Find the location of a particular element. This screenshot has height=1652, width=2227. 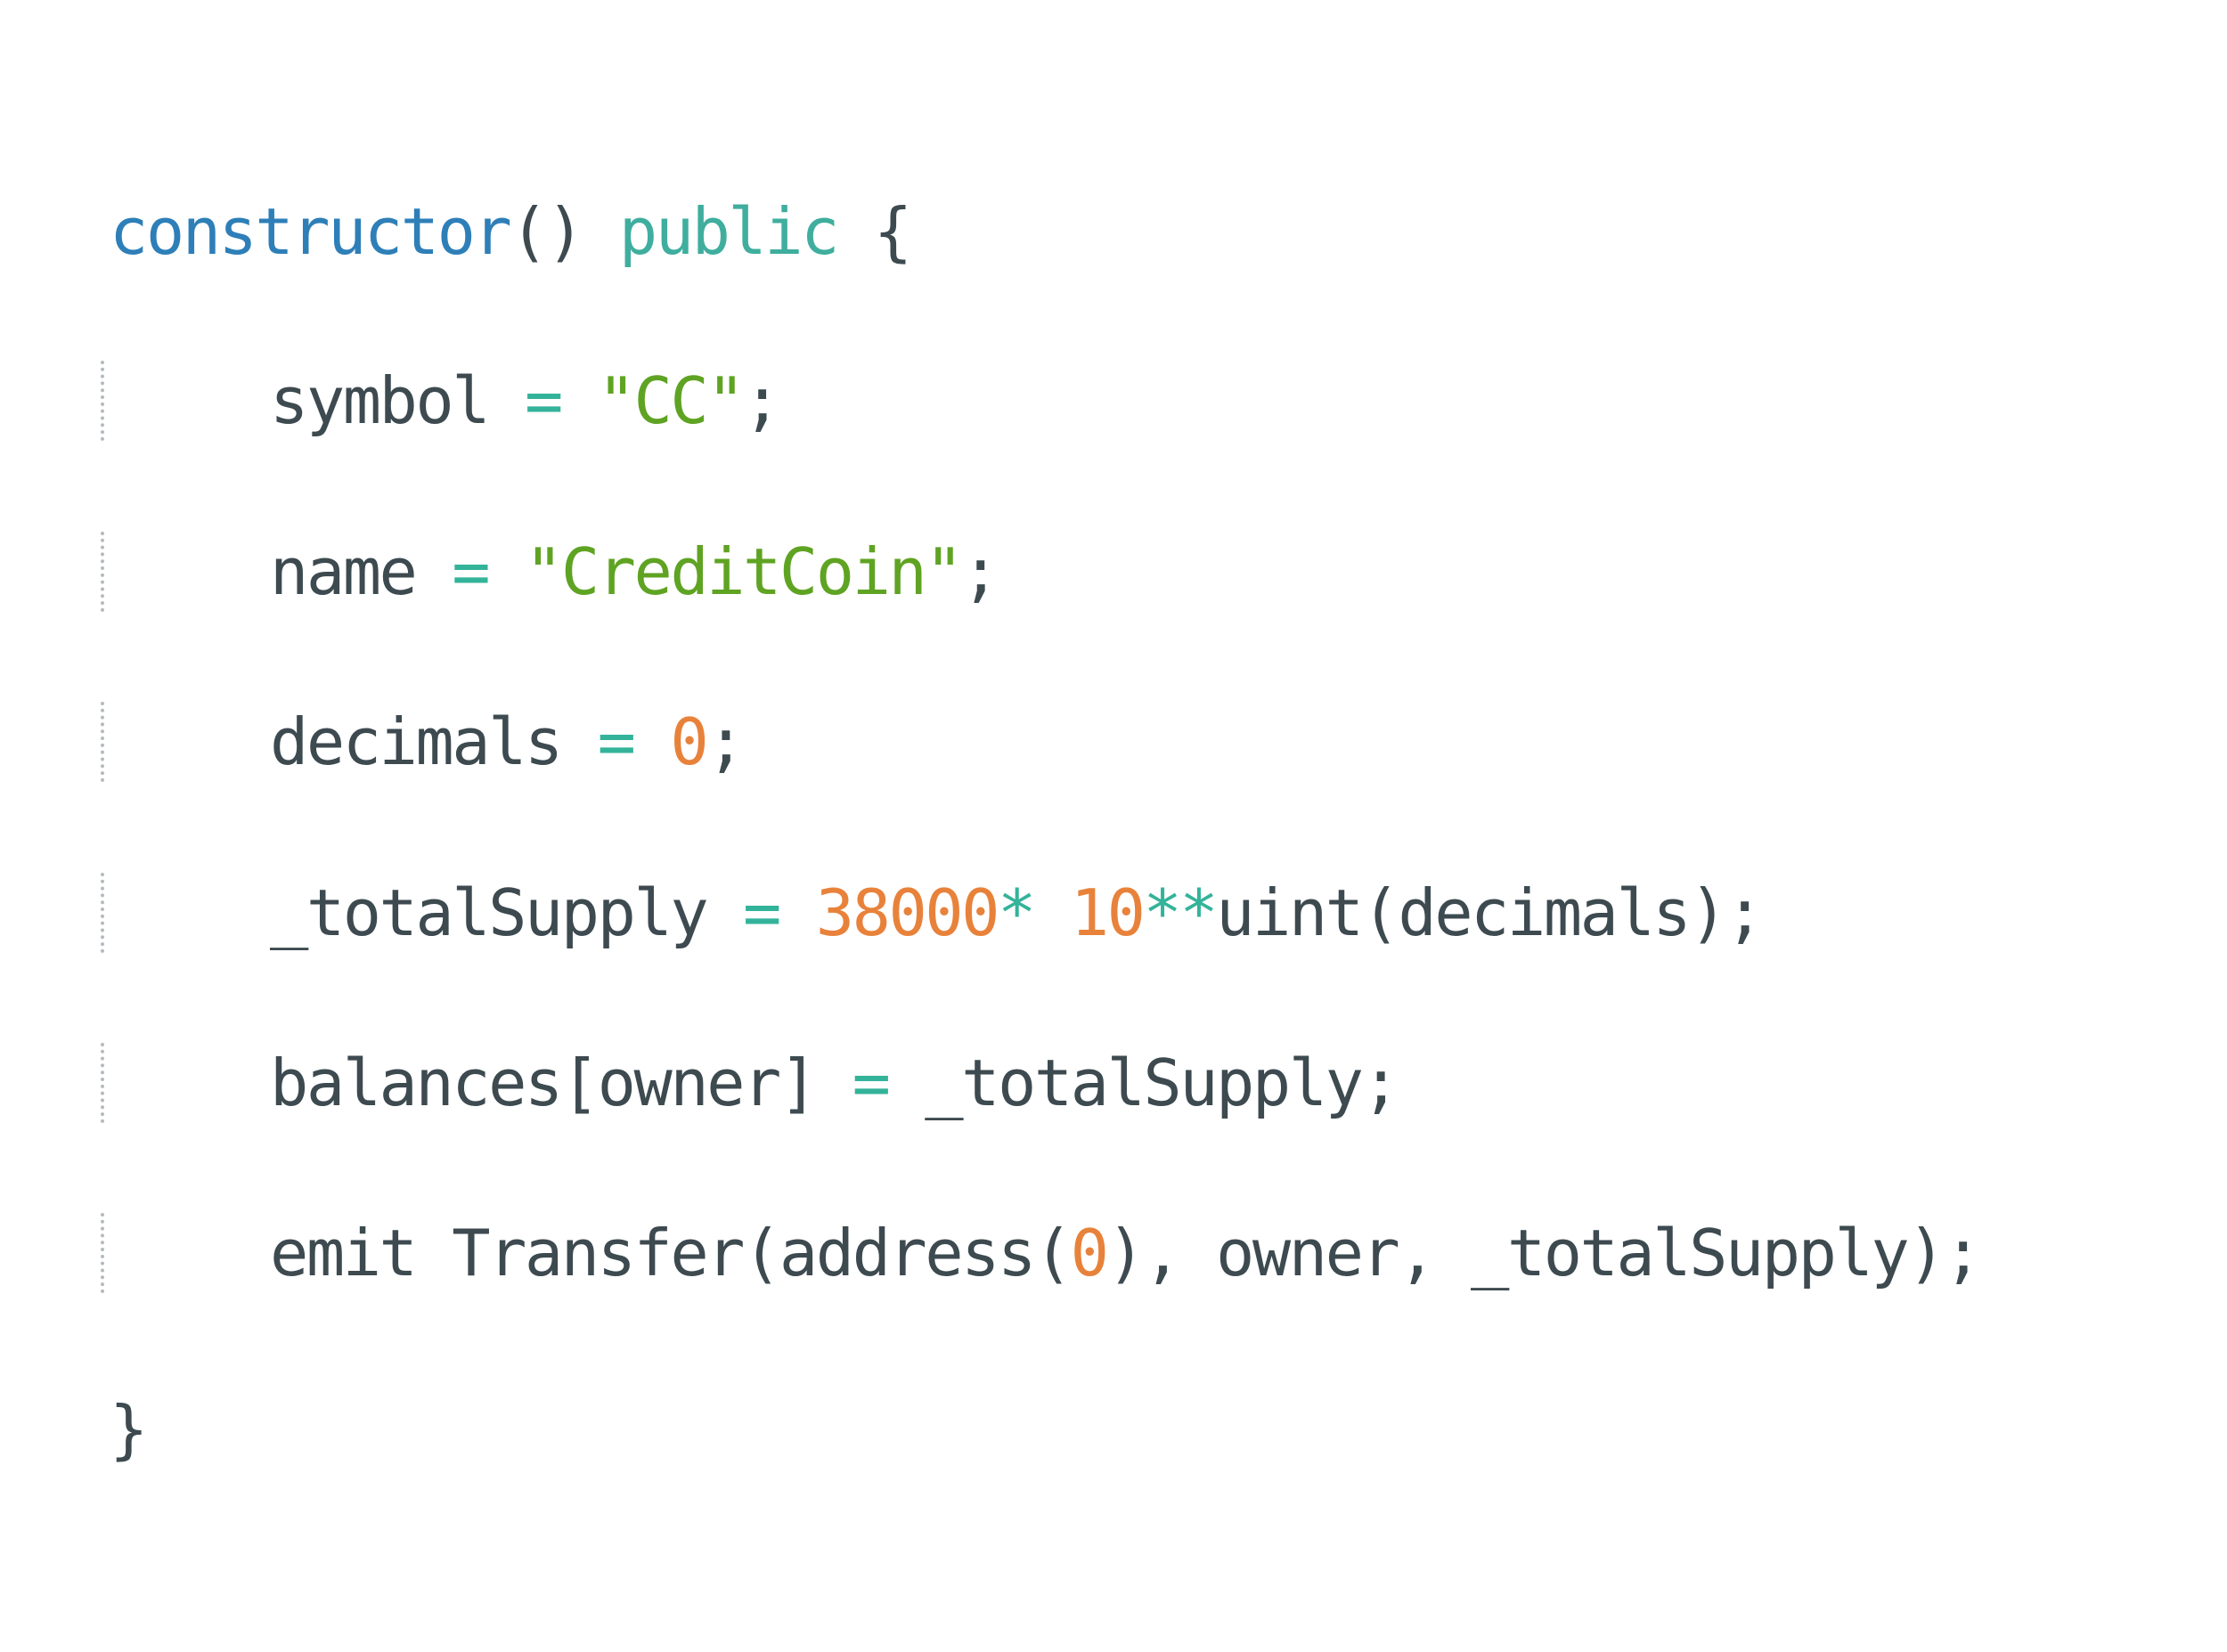

code-text: decimals = 0; is located at coordinates (508, 741).